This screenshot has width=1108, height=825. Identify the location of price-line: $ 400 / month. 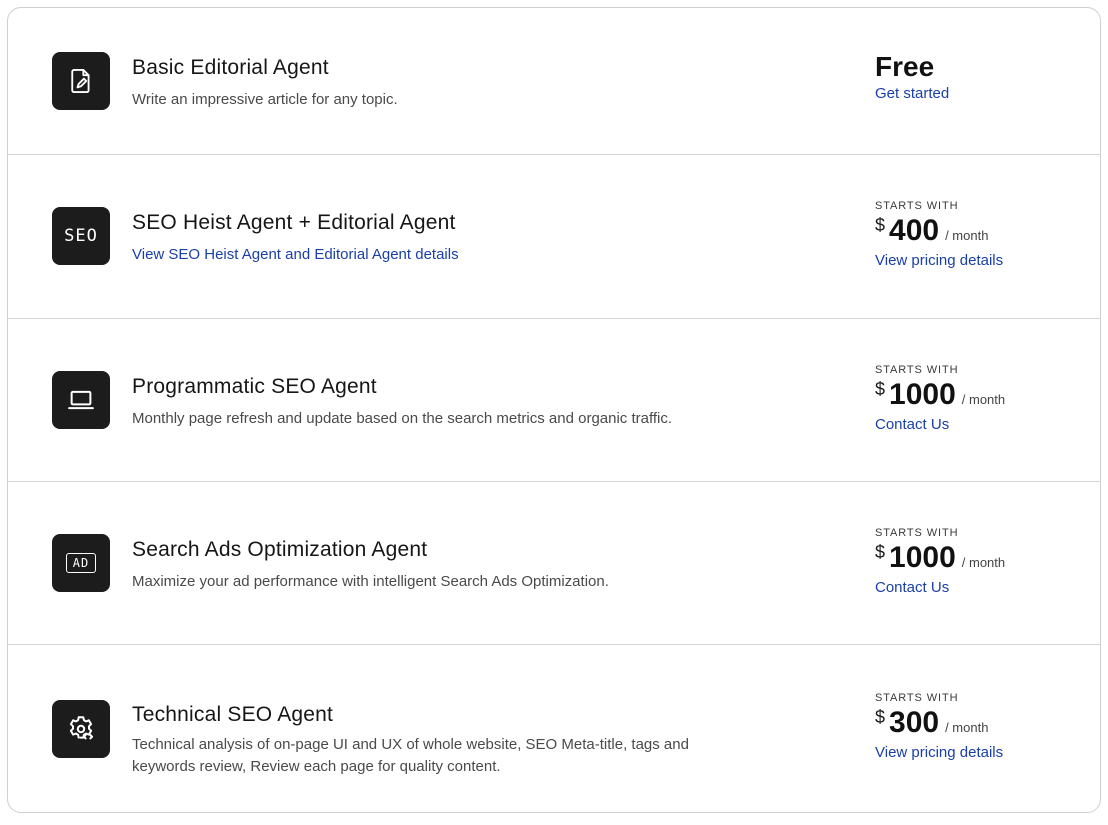
(939, 231).